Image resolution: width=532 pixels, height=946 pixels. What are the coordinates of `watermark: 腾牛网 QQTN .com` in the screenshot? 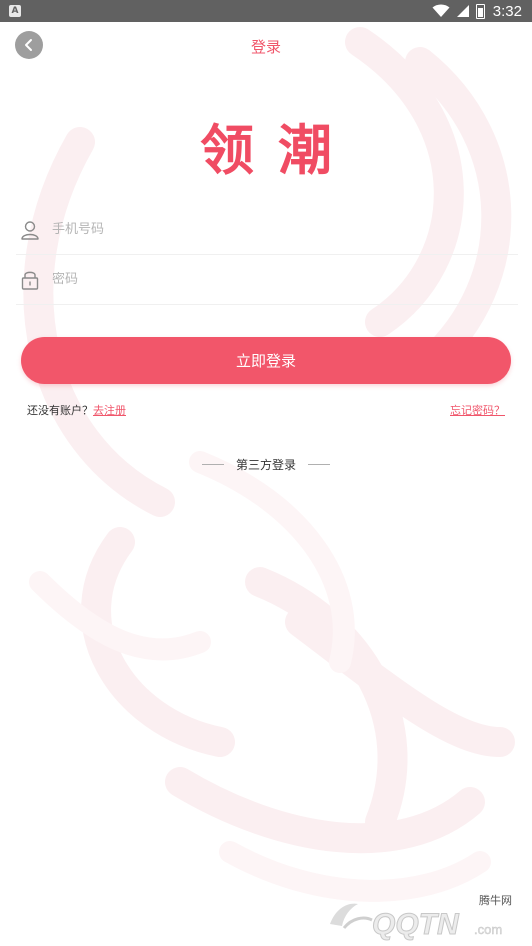 It's located at (419, 916).